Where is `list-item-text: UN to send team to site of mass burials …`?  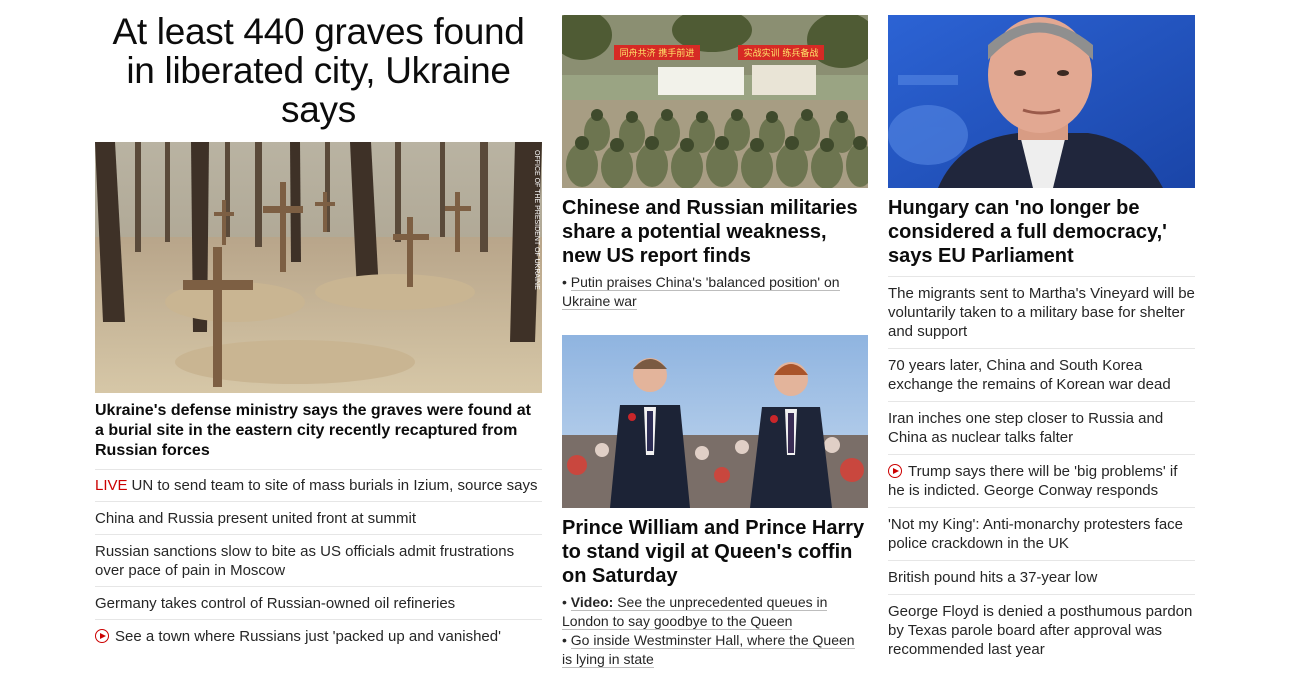 list-item-text: UN to send team to site of mass burials … is located at coordinates (334, 485).